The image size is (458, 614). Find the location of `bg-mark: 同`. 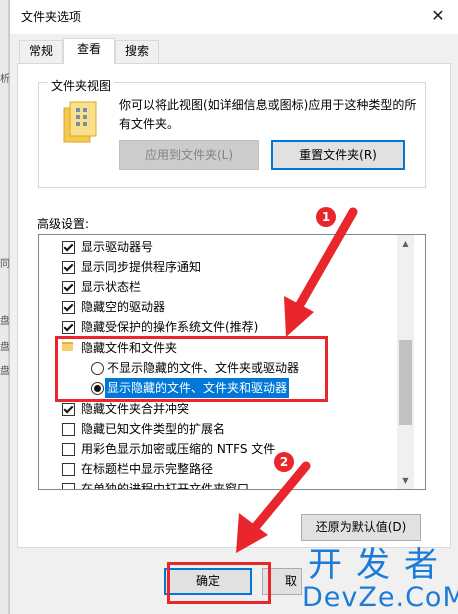

bg-mark: 同 is located at coordinates (5, 264).